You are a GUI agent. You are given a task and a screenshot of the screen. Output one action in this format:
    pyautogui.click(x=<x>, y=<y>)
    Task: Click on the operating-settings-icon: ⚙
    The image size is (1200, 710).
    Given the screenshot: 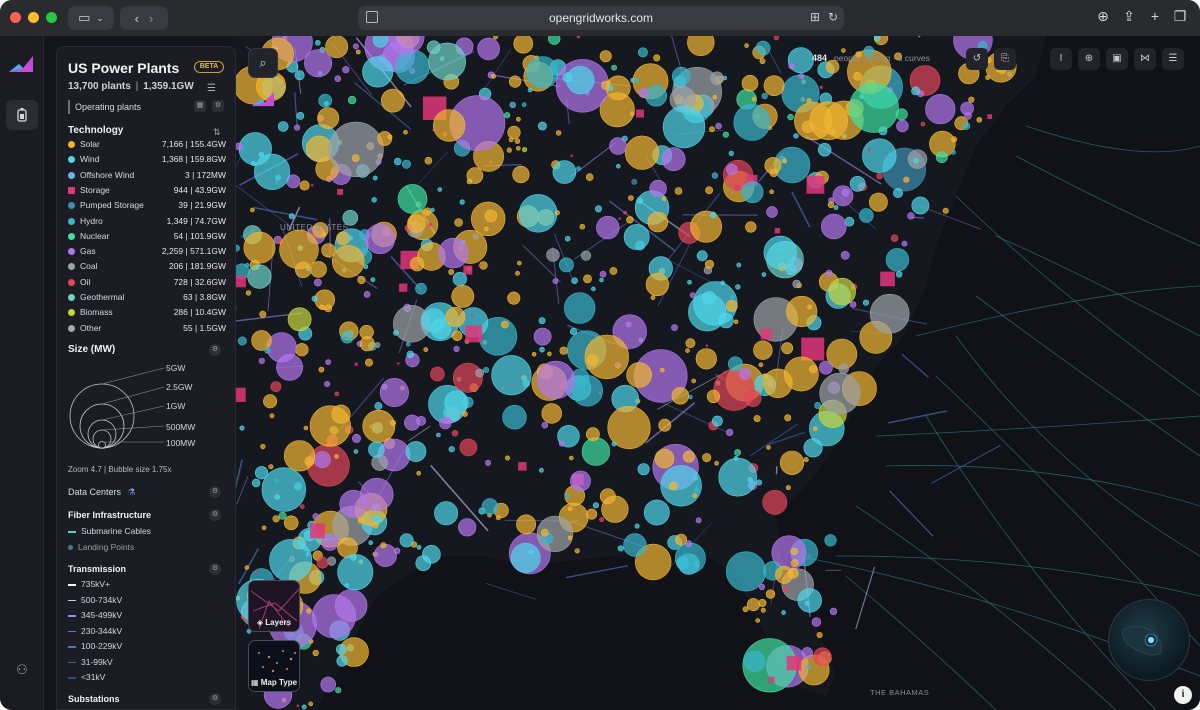 What is the action you would take?
    pyautogui.click(x=218, y=106)
    